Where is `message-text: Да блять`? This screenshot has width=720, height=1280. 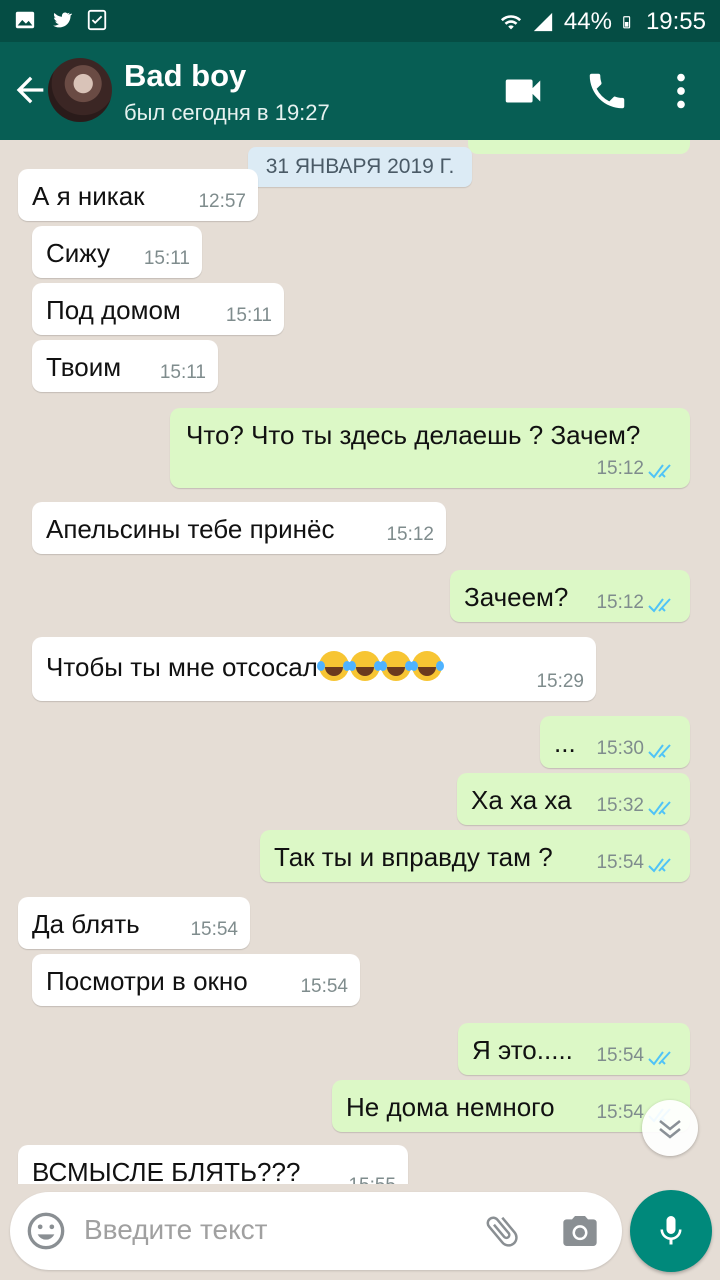 message-text: Да блять is located at coordinates (86, 924).